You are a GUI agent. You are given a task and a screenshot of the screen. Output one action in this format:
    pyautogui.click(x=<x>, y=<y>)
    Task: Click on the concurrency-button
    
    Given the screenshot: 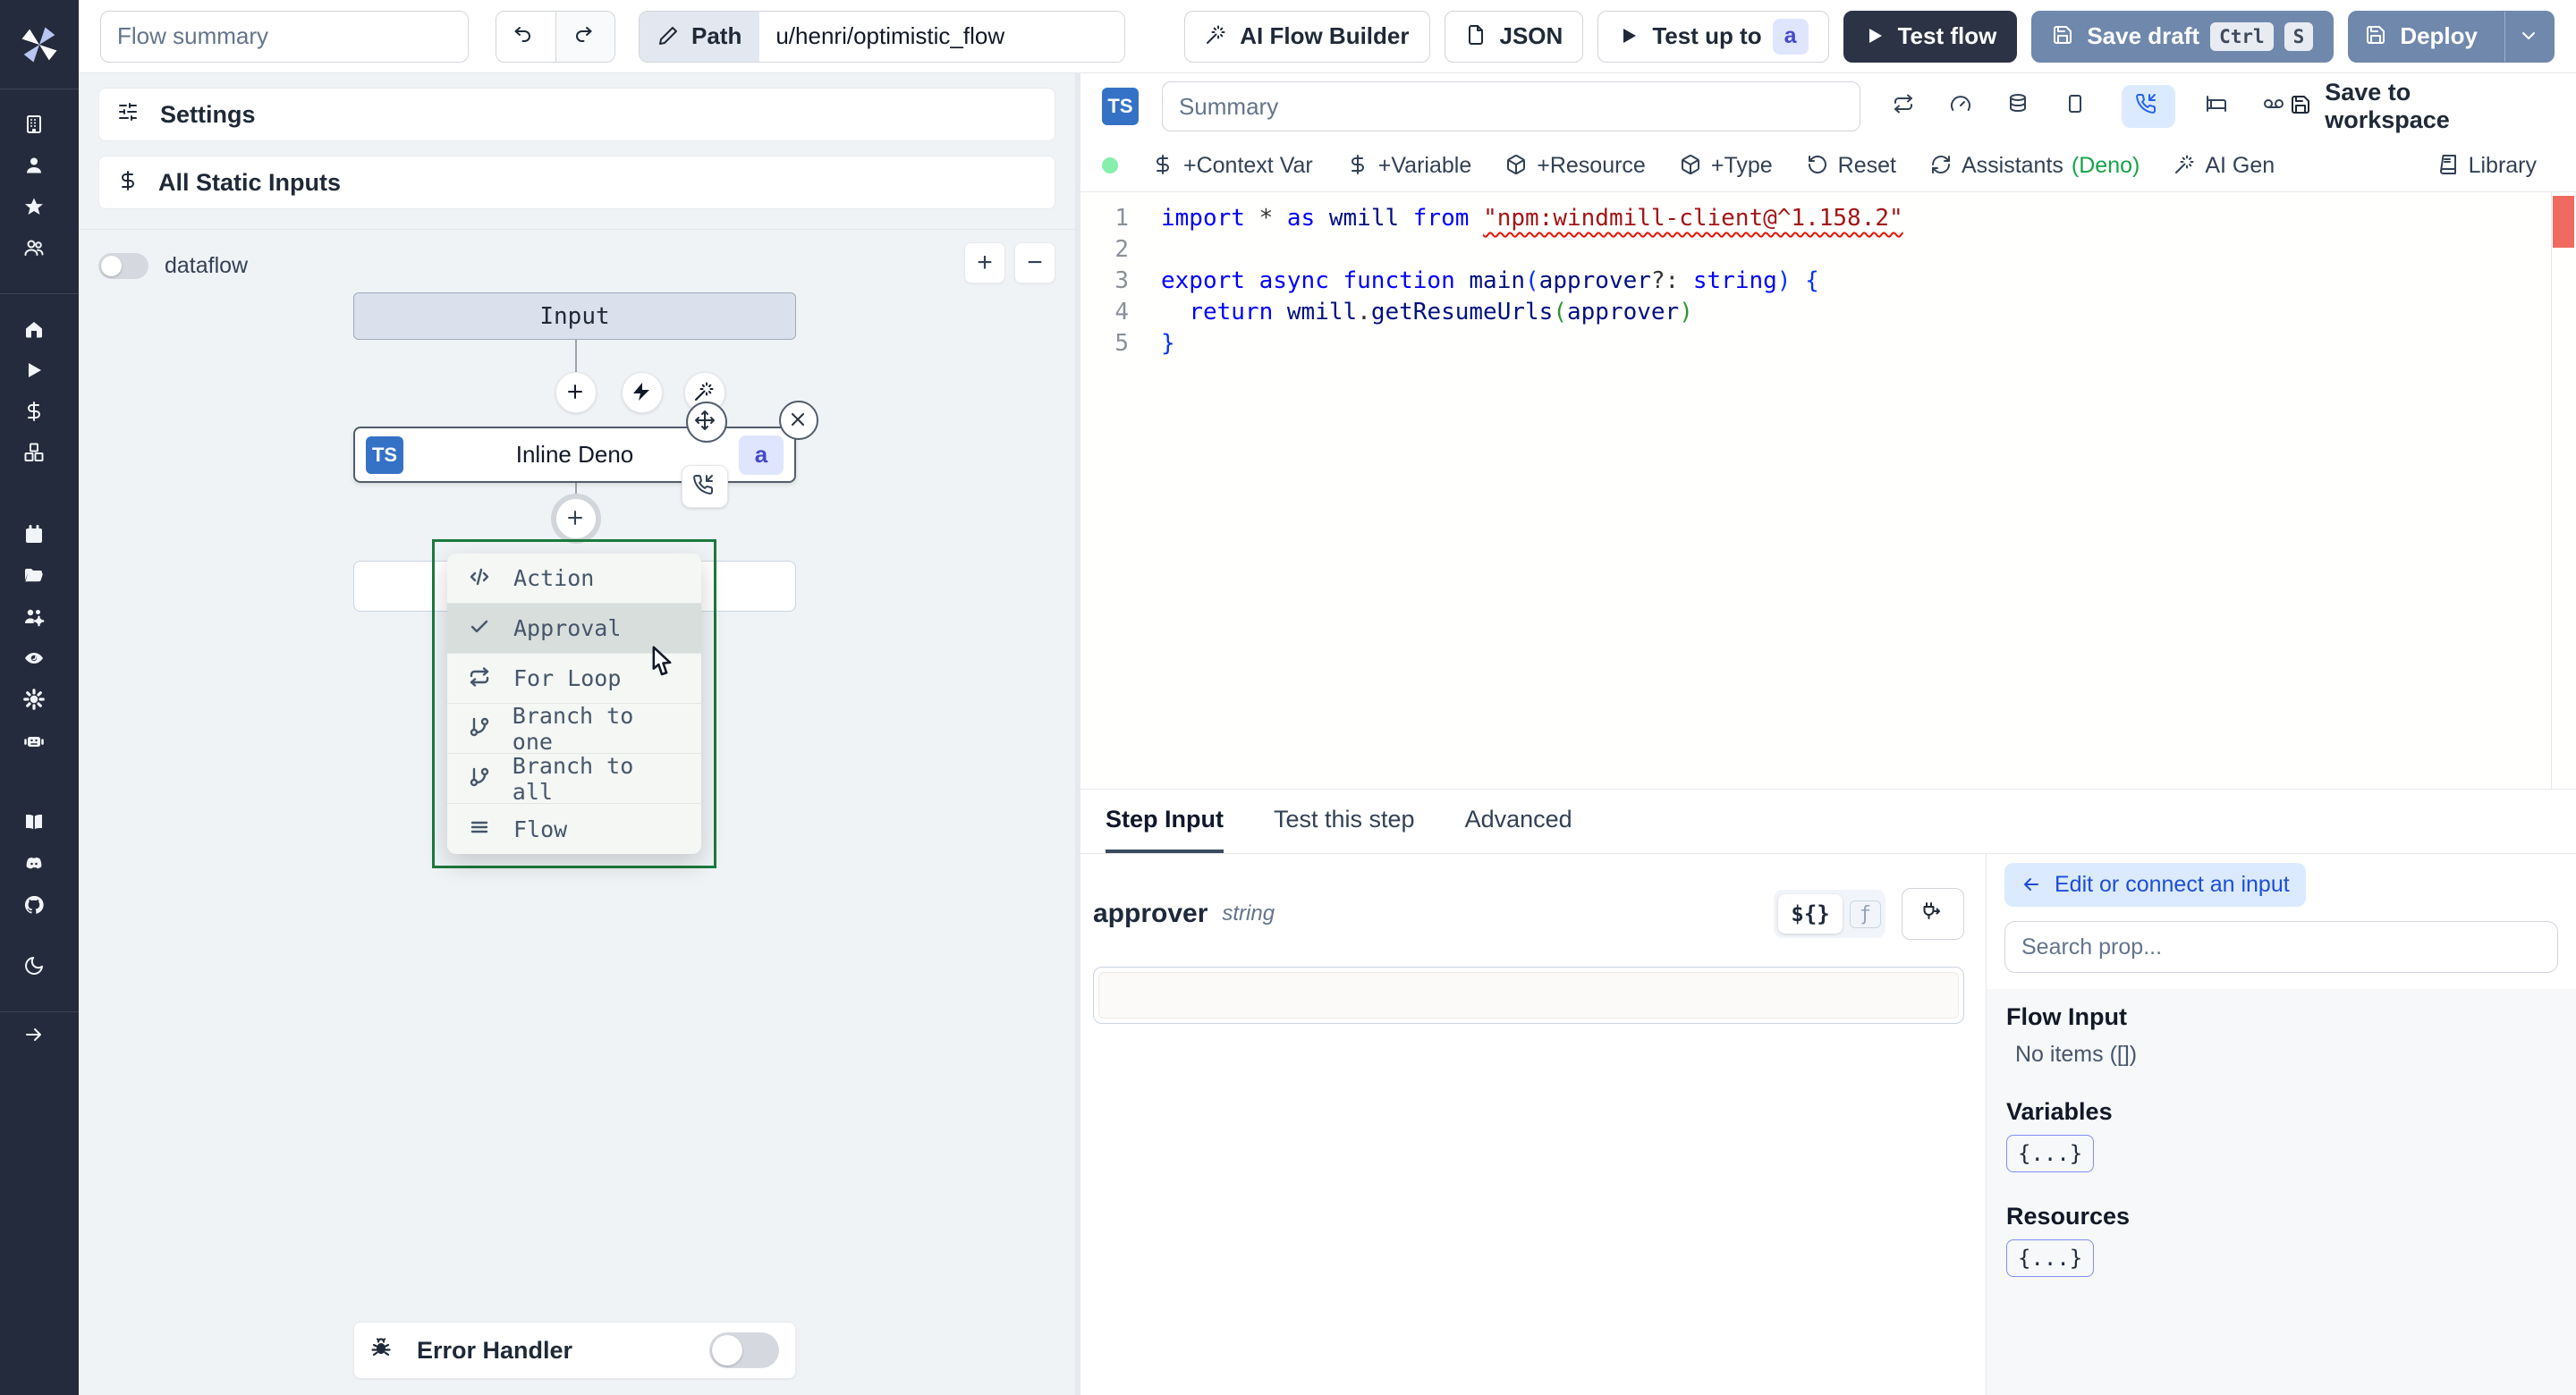 What is the action you would take?
    pyautogui.click(x=2077, y=106)
    